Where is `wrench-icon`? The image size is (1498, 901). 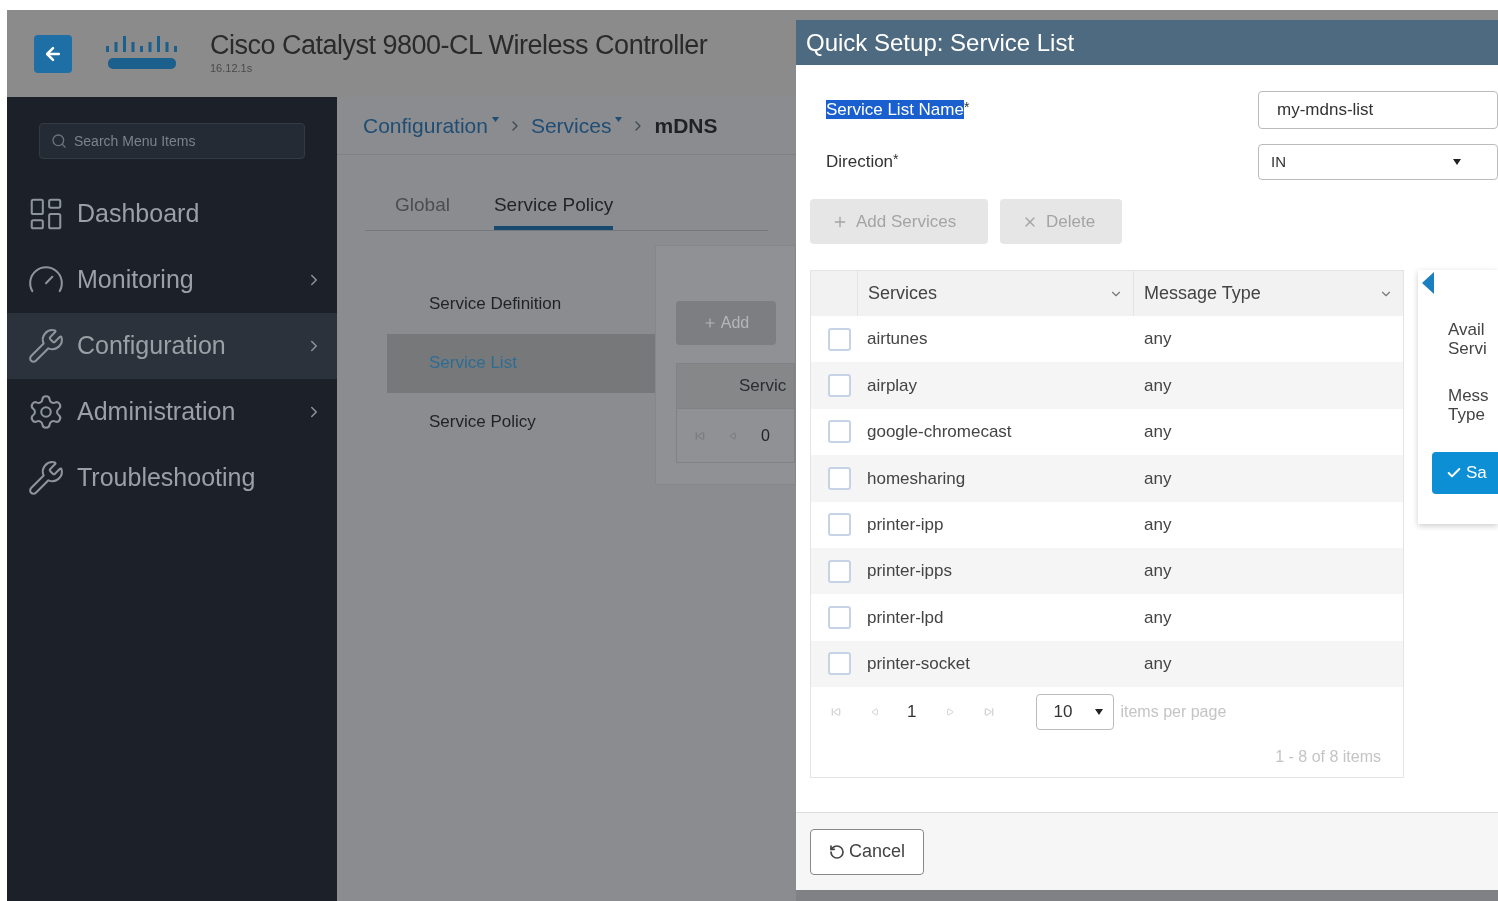 wrench-icon is located at coordinates (46, 346).